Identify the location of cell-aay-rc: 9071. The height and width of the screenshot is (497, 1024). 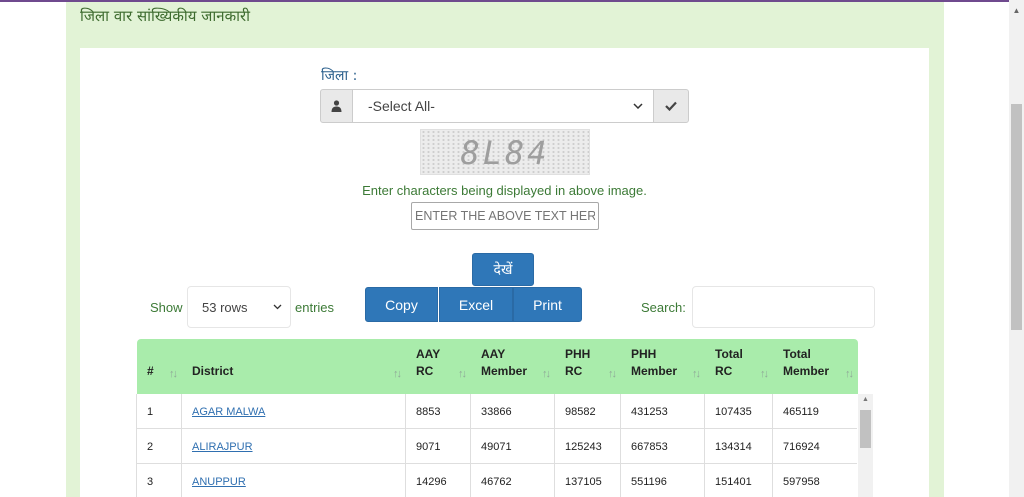
(437, 446).